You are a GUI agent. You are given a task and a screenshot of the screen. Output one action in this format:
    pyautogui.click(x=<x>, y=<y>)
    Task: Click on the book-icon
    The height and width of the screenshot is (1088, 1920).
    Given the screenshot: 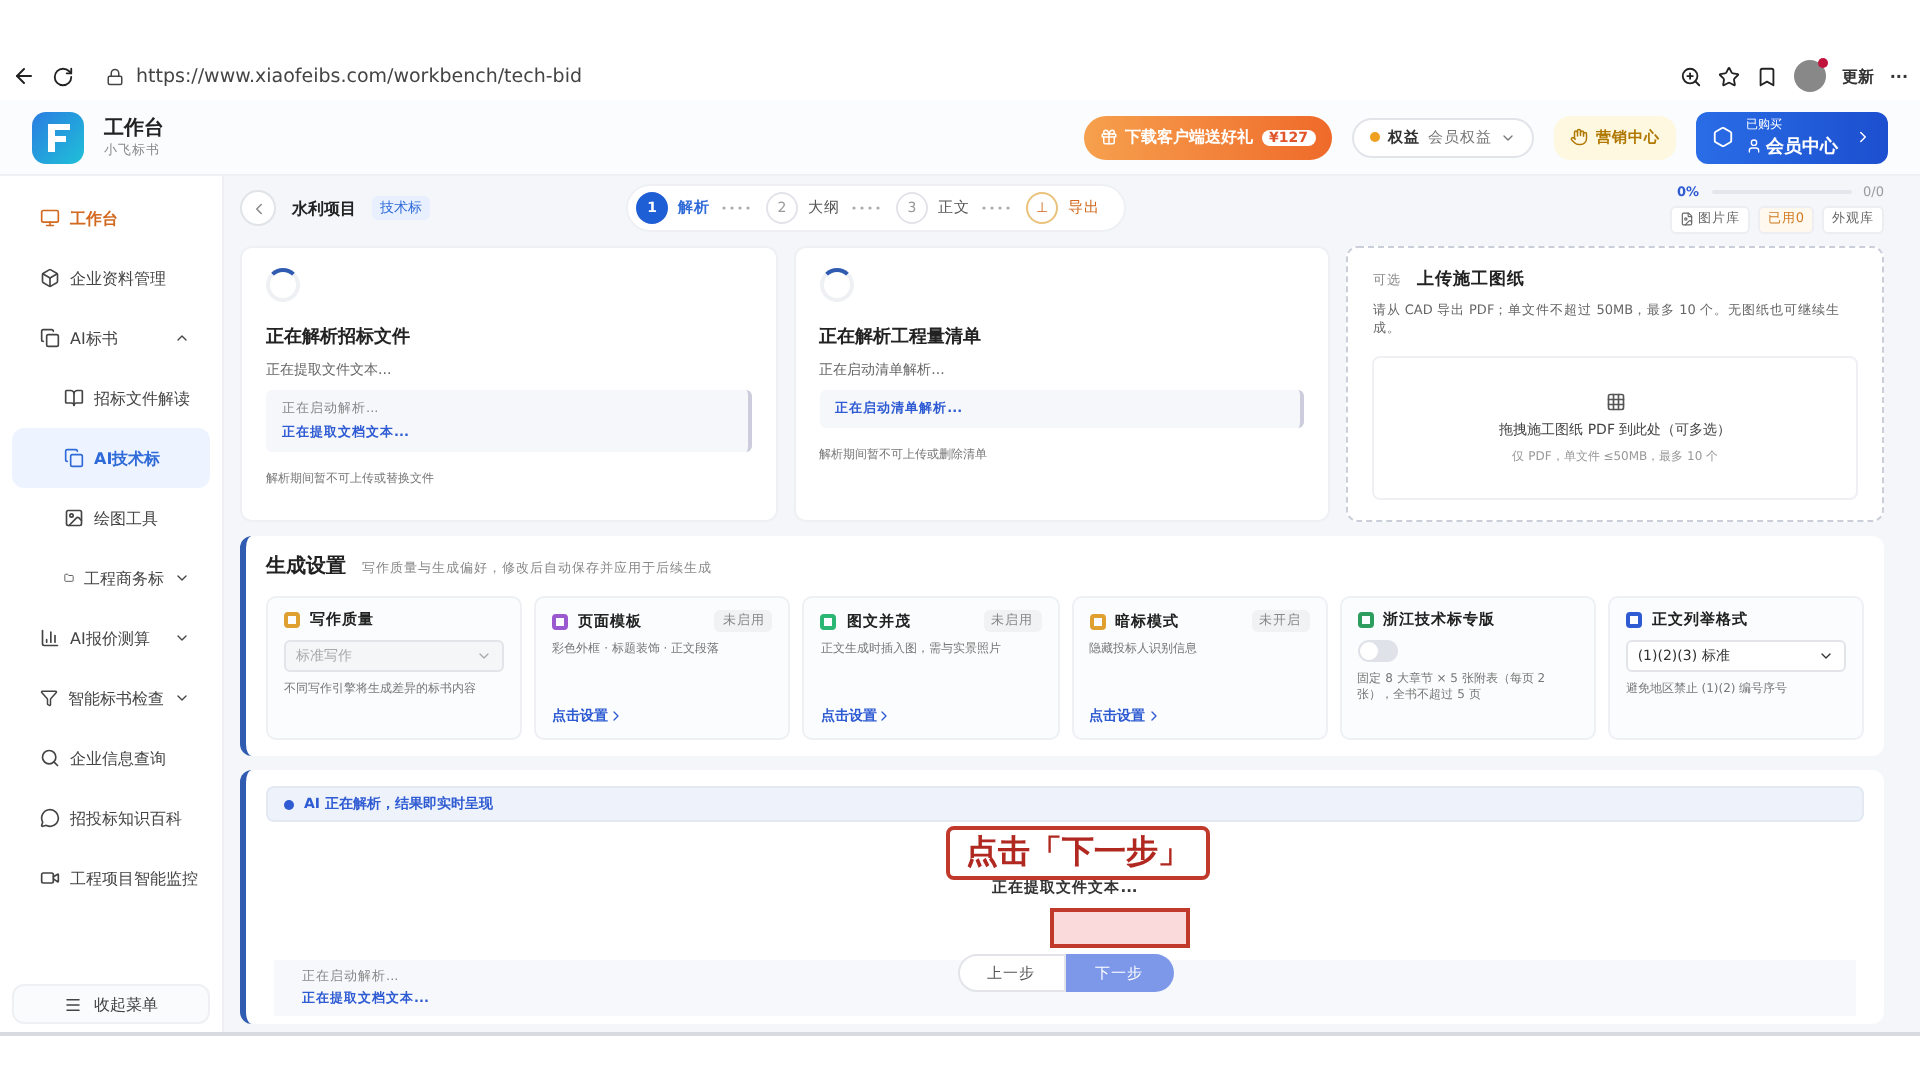 What is the action you would take?
    pyautogui.click(x=74, y=398)
    